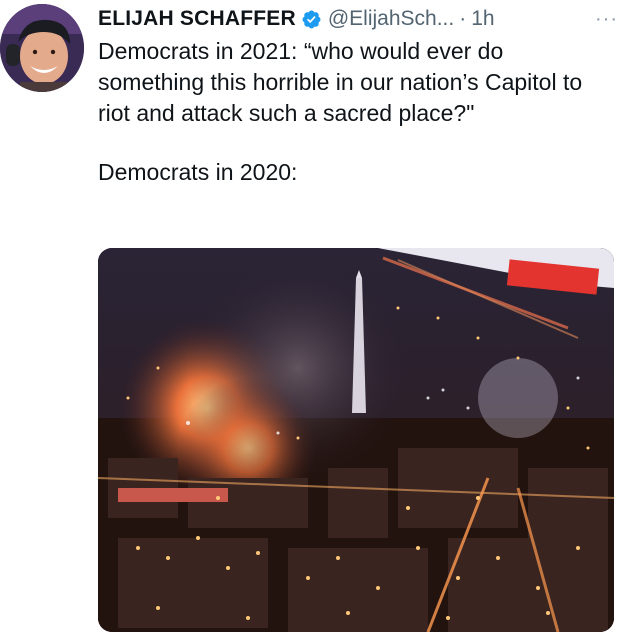 The image size is (626, 640). What do you see at coordinates (606, 19) in the screenshot?
I see `more-options-icon: ···` at bounding box center [606, 19].